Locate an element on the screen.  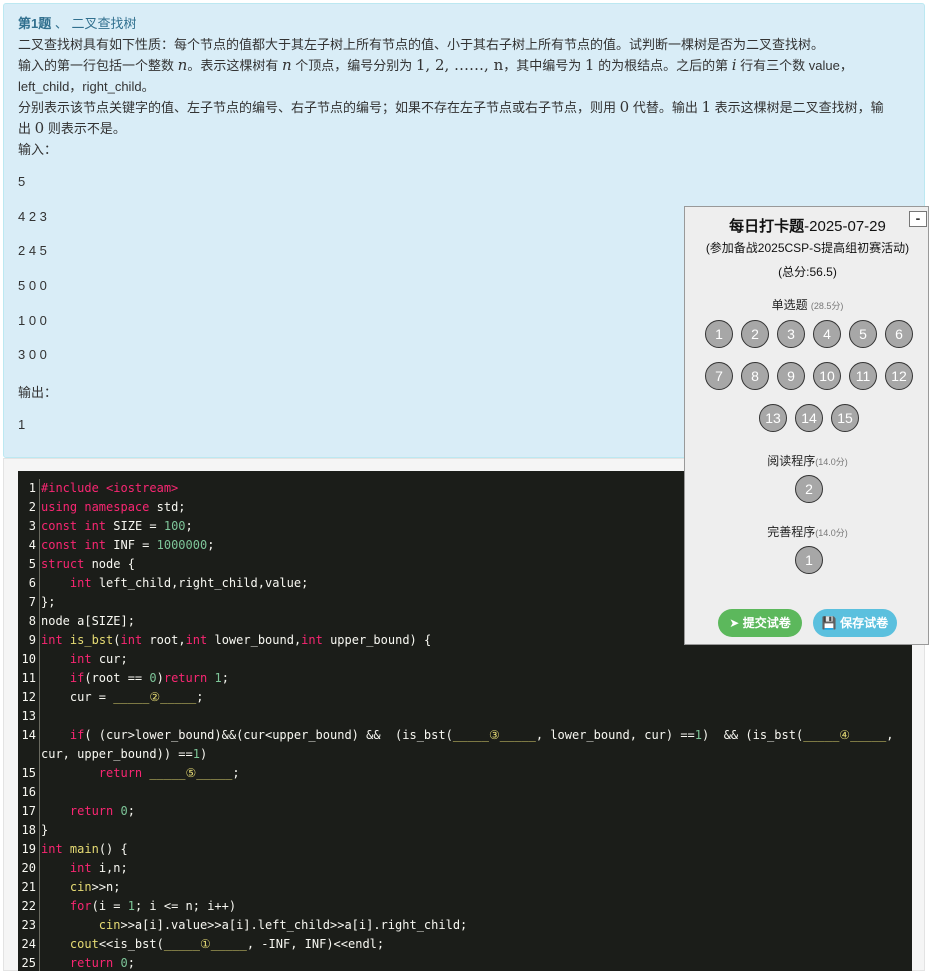
code-text: const int SIZE = 100; is located at coordinates (117, 526).